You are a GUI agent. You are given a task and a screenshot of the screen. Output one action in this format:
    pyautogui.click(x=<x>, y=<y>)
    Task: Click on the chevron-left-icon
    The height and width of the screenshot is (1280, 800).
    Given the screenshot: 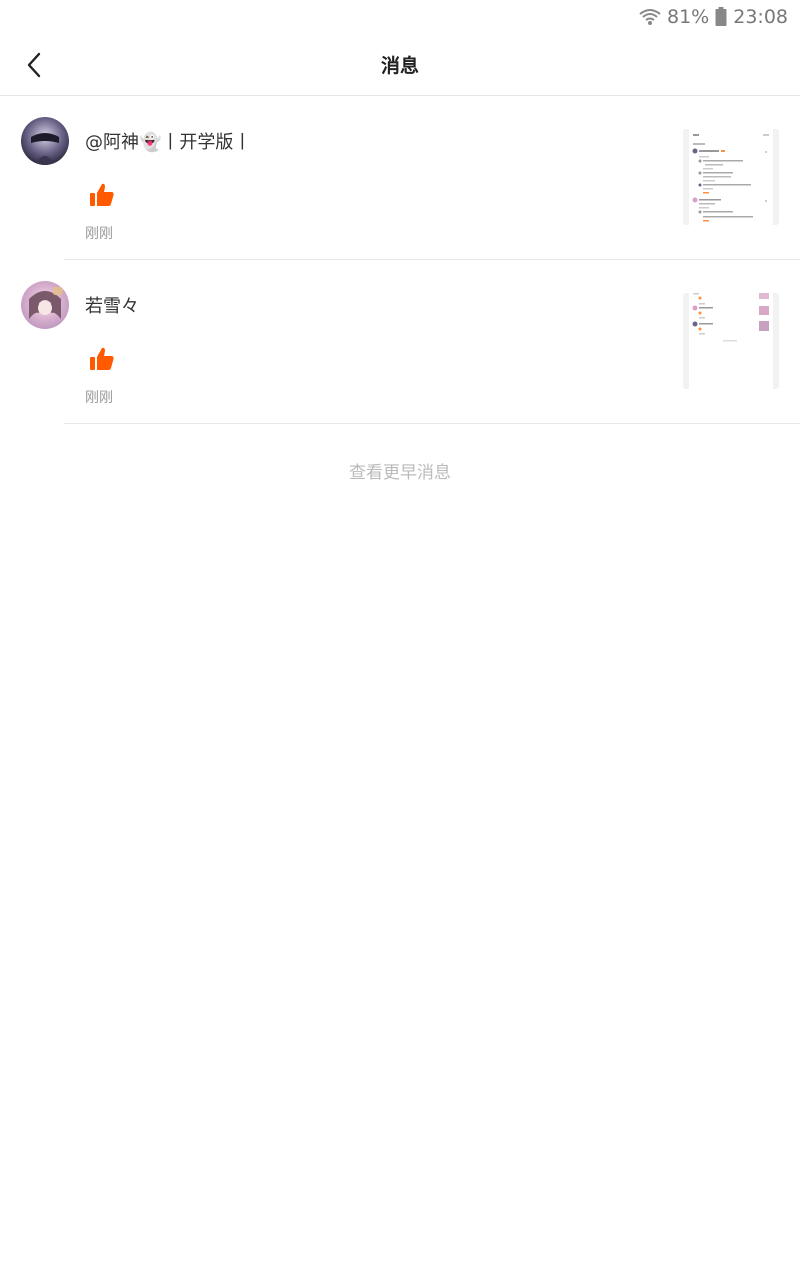 What is the action you would take?
    pyautogui.click(x=34, y=64)
    